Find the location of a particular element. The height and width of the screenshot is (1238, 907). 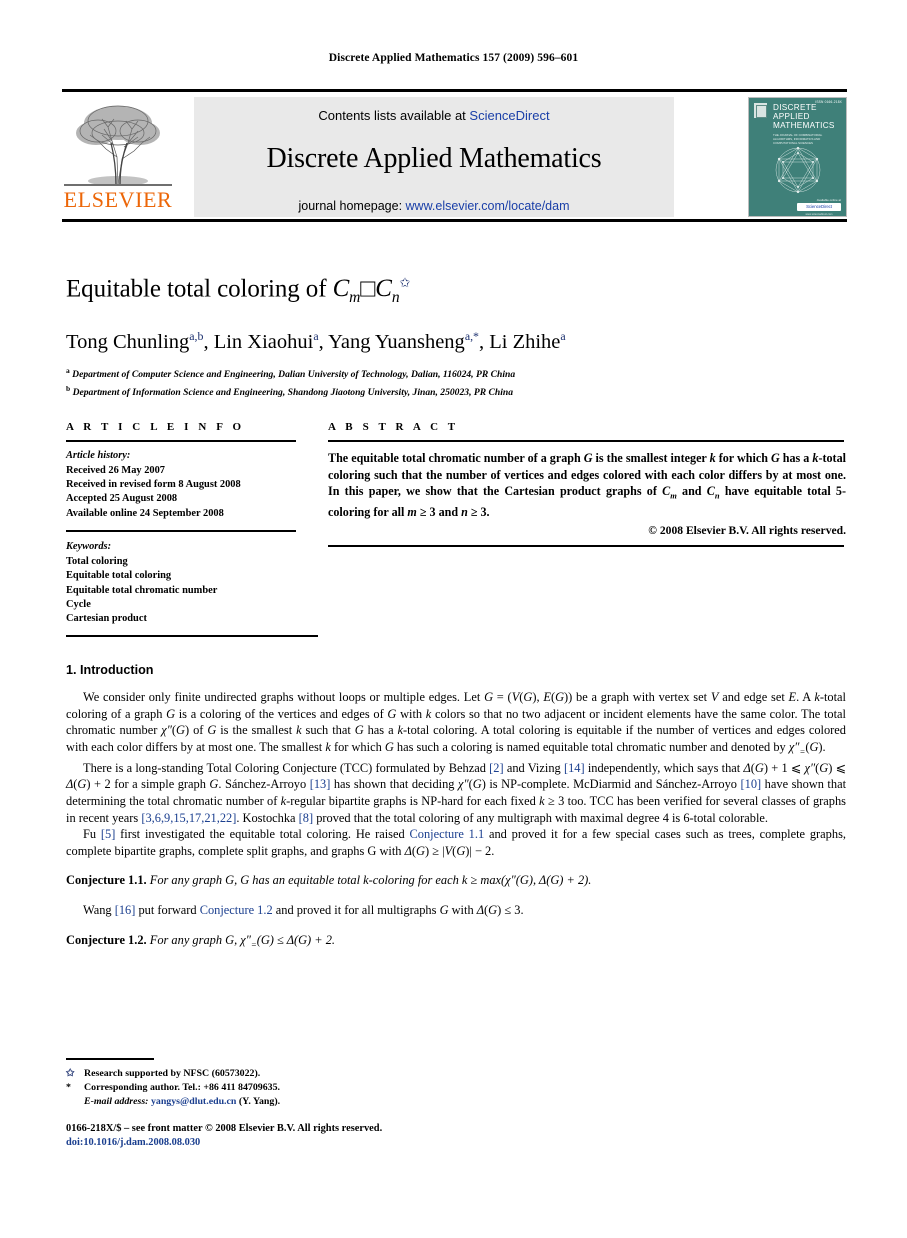

elsevier-wordmark: ELSEVIER is located at coordinates (118, 199).